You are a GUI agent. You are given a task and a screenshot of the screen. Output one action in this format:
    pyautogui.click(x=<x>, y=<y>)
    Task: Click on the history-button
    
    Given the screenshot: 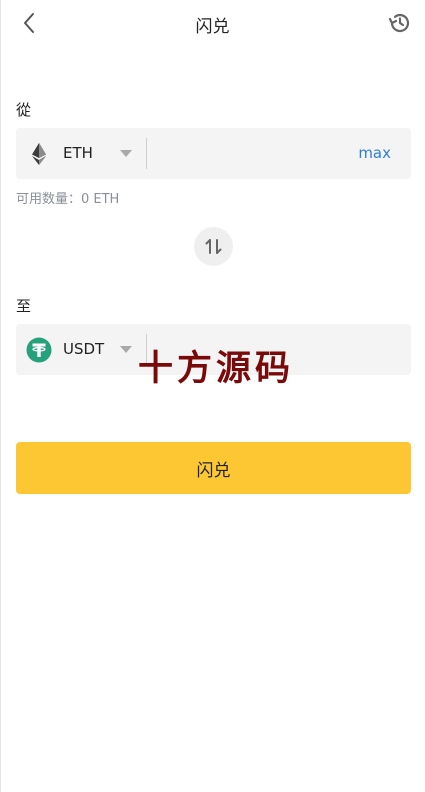 What is the action you would take?
    pyautogui.click(x=400, y=23)
    